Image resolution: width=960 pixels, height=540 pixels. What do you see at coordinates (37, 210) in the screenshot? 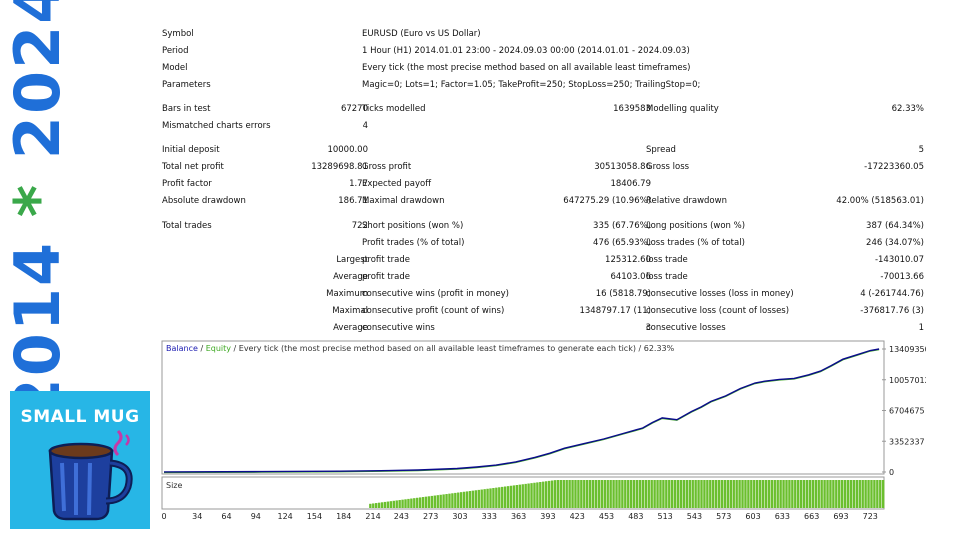
I see `year-banner: 2014 * 2024` at bounding box center [37, 210].